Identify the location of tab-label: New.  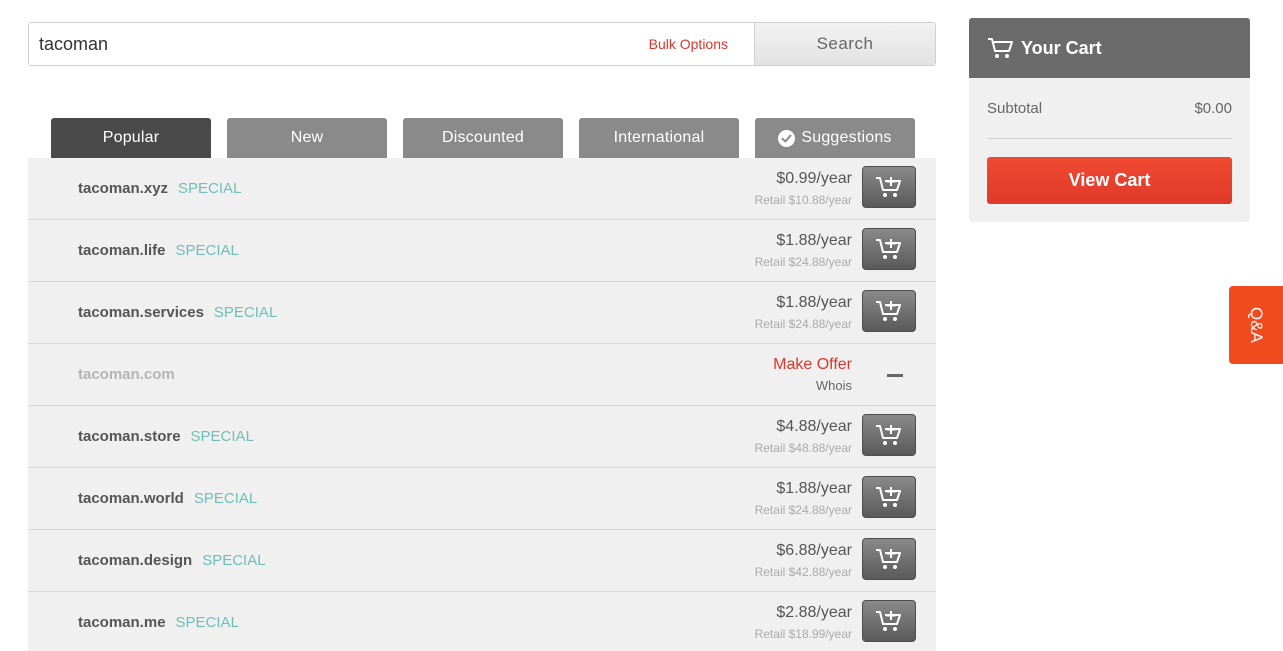
(307, 137).